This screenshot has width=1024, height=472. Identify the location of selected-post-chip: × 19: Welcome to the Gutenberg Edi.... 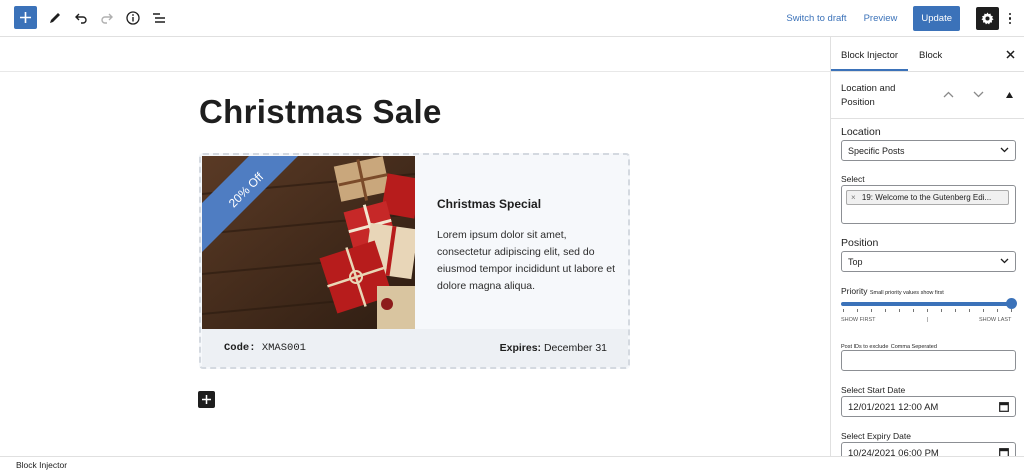
(927, 197).